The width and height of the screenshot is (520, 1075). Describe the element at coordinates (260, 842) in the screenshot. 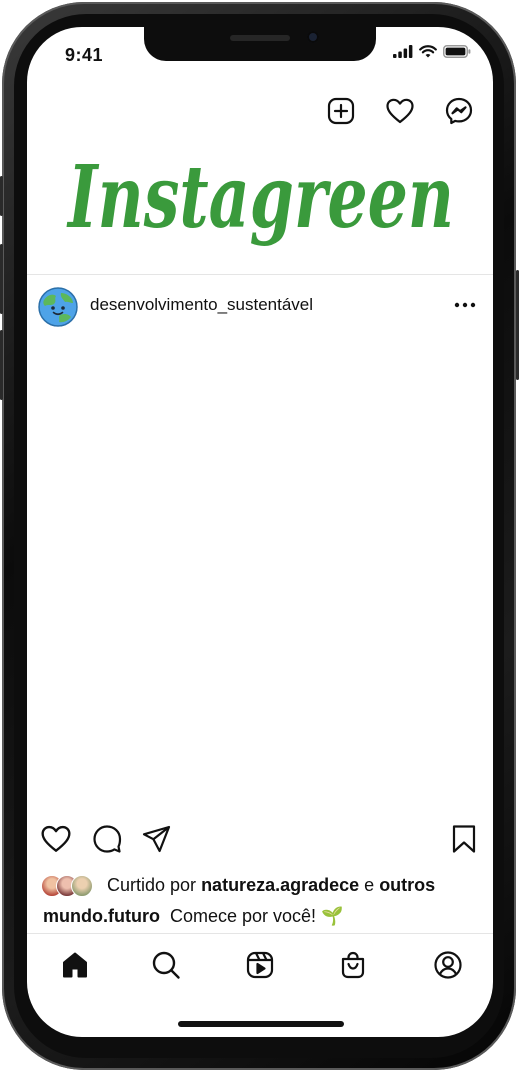

I see `post-actions` at that location.